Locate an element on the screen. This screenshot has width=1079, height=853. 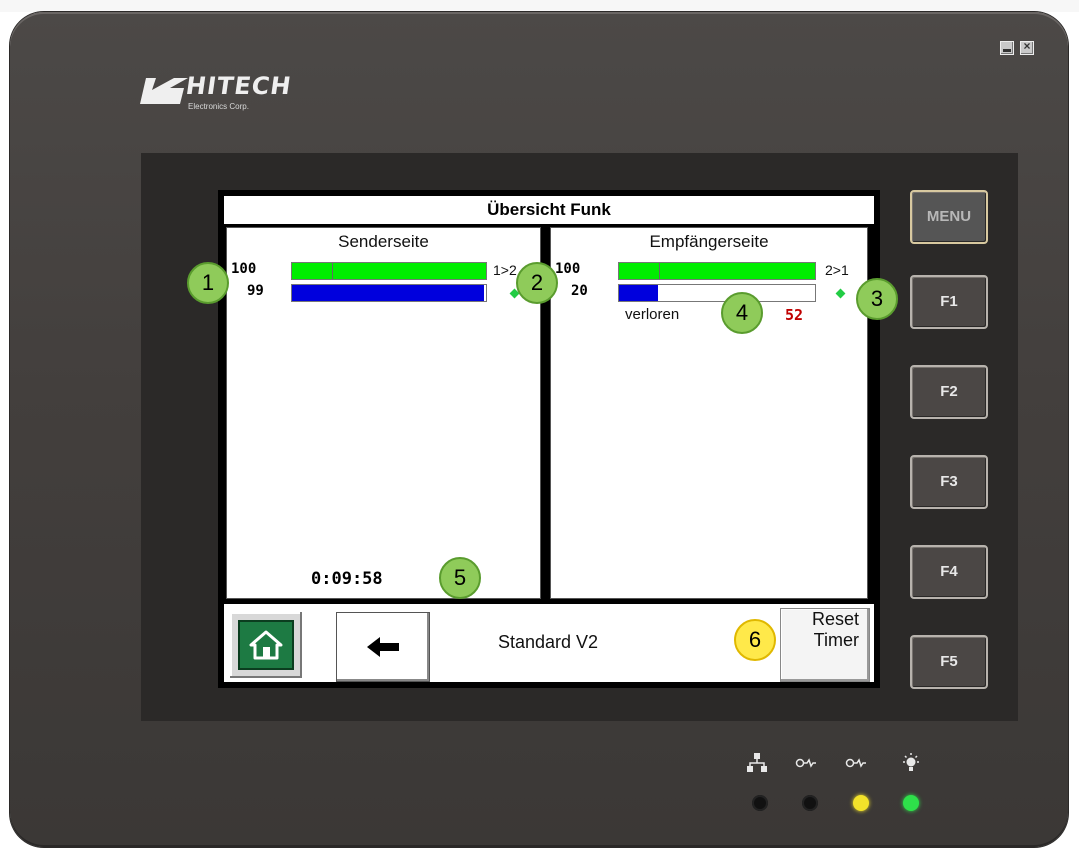
receiver-signal-marker is located at coordinates (659, 271).